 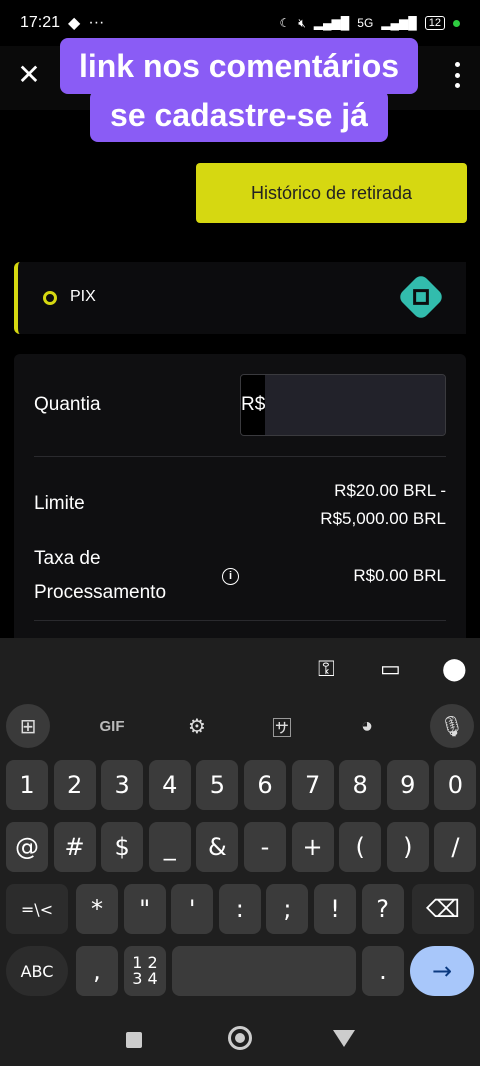 What do you see at coordinates (455, 785) in the screenshot?
I see `row1-key-9: 0` at bounding box center [455, 785].